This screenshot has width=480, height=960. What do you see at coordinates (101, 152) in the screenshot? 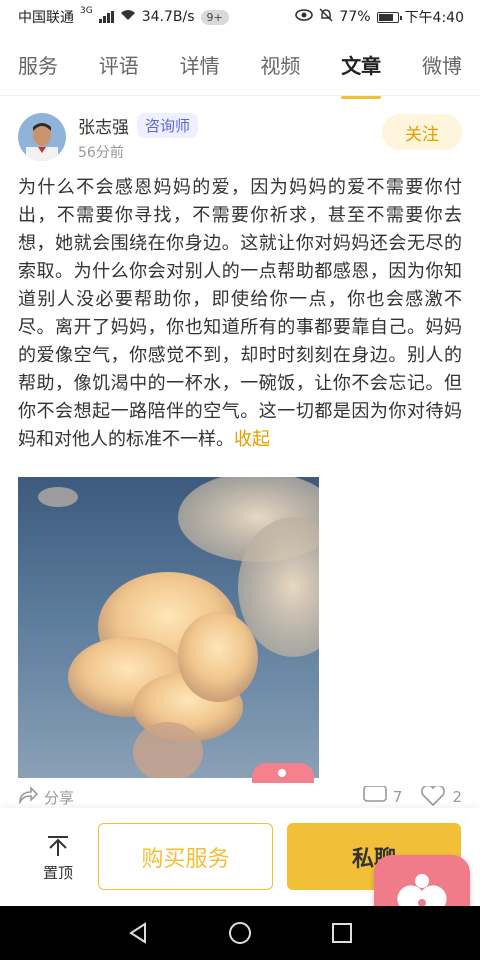
I see `post-time: 56分前` at bounding box center [101, 152].